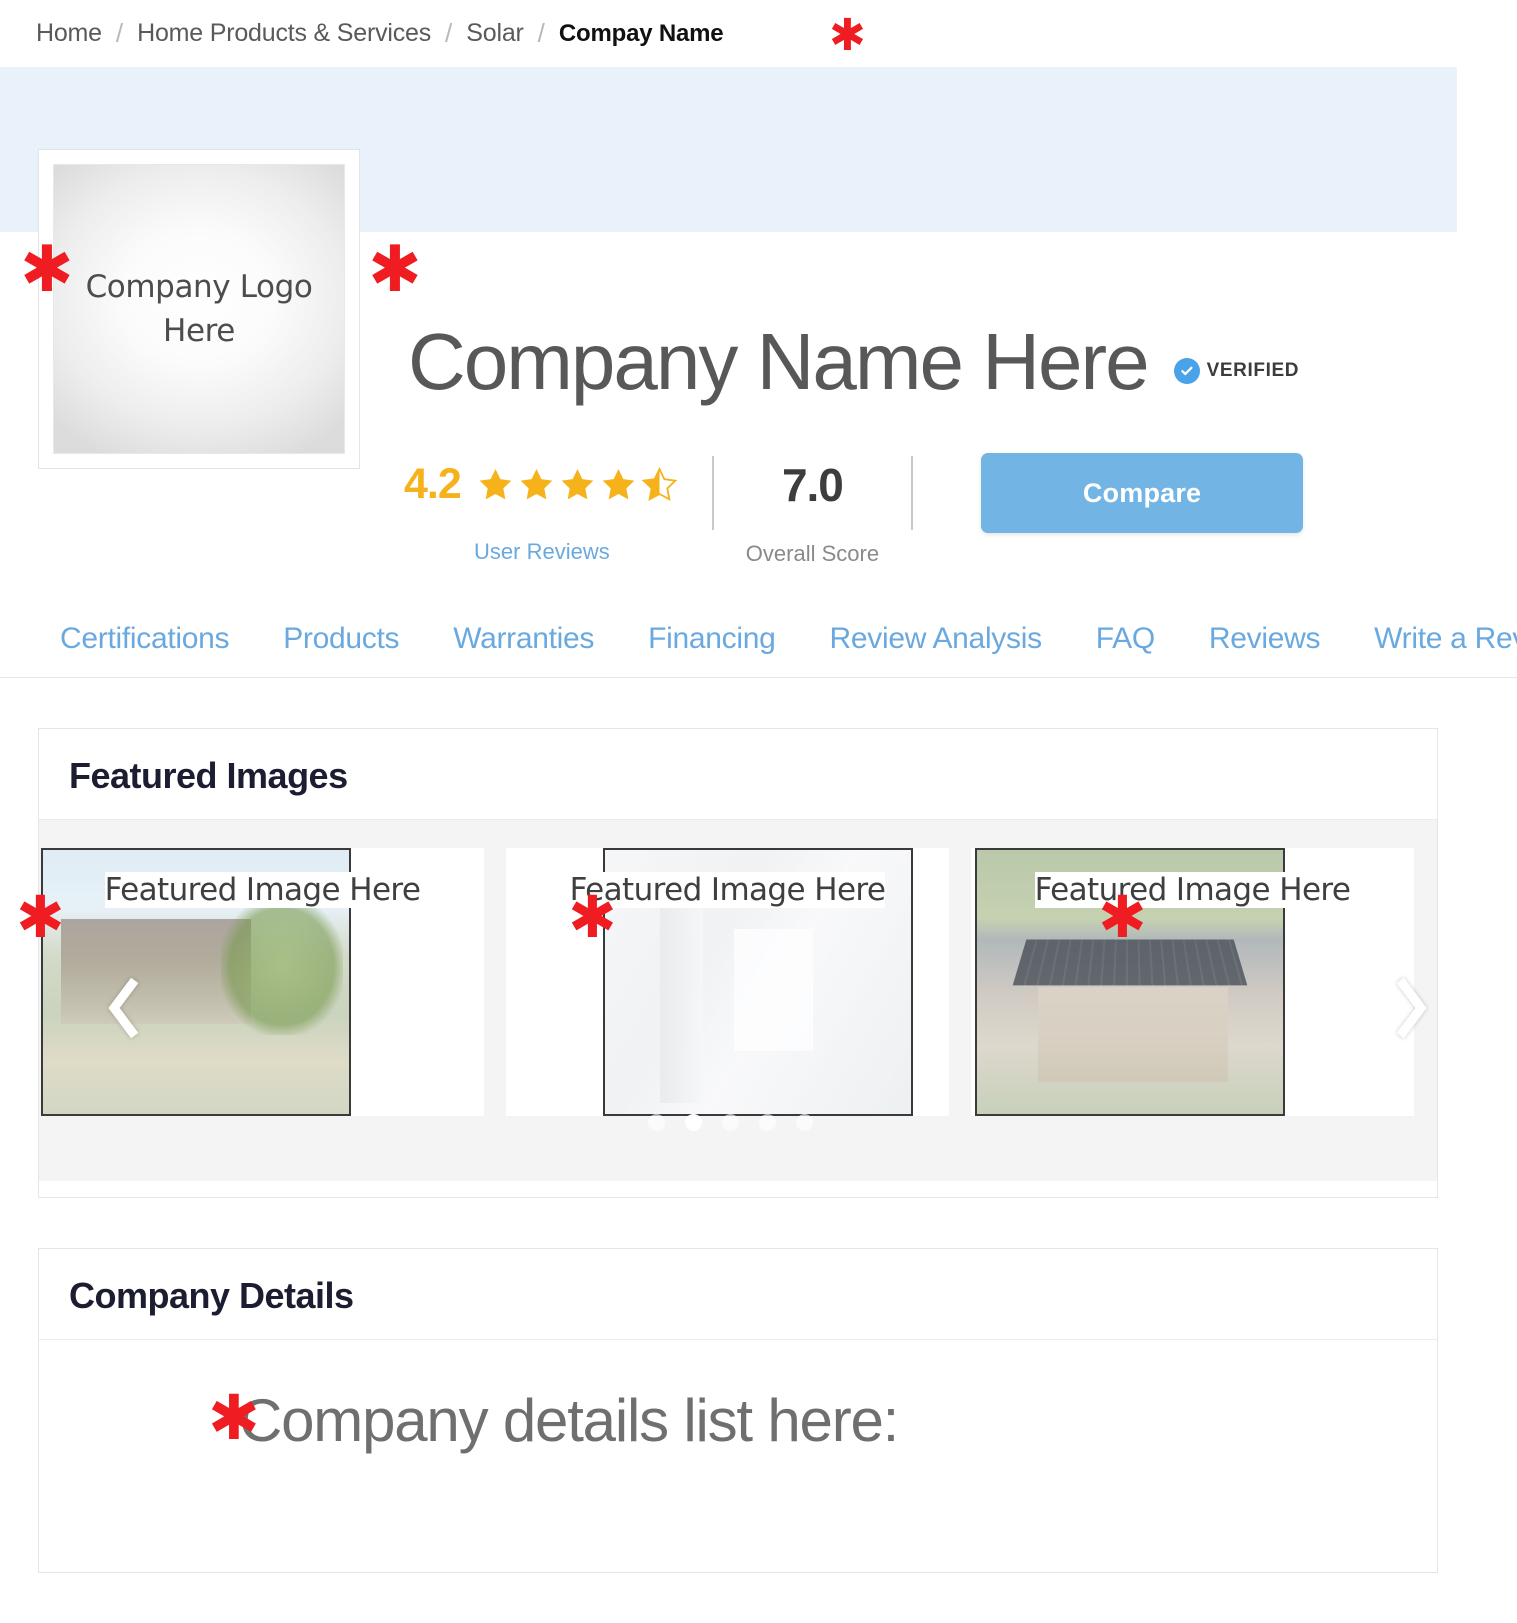  I want to click on tab-write-a-review: Write a Review, so click(1445, 639).